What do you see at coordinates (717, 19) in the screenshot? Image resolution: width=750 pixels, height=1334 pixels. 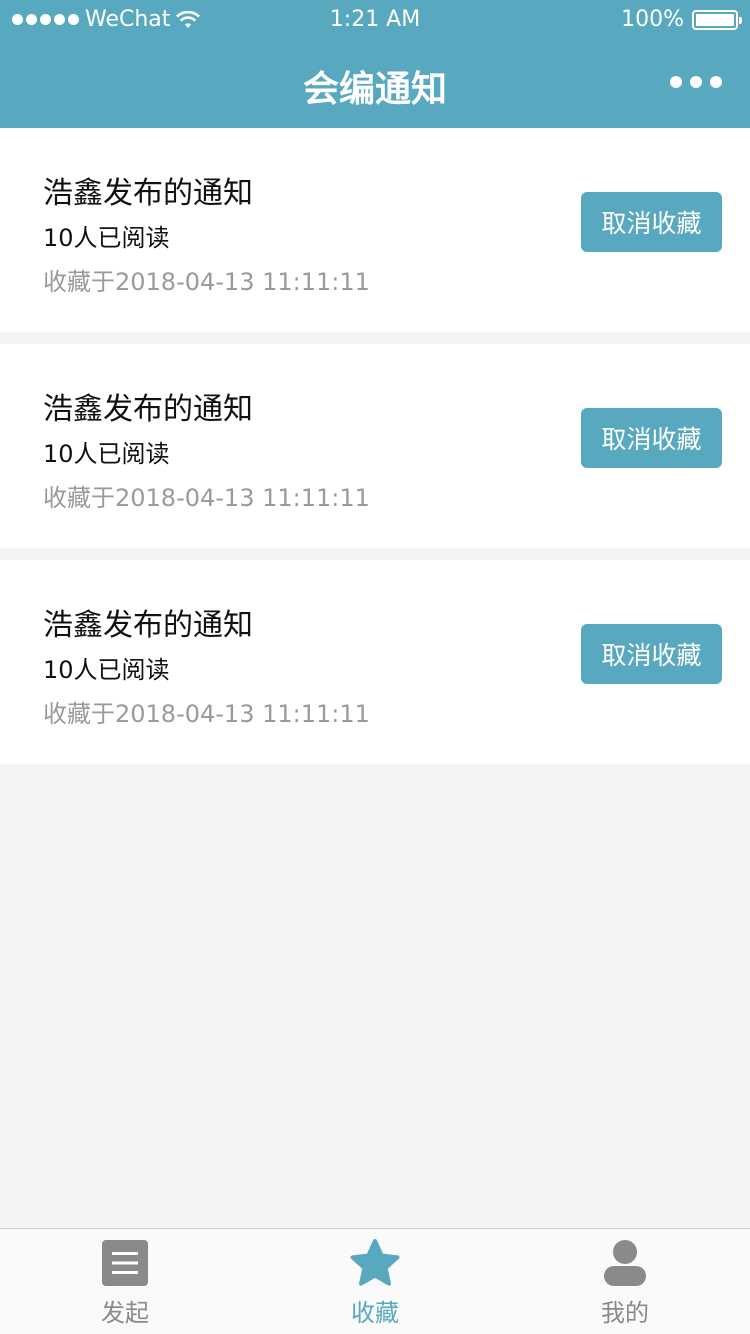 I see `battery-icon` at bounding box center [717, 19].